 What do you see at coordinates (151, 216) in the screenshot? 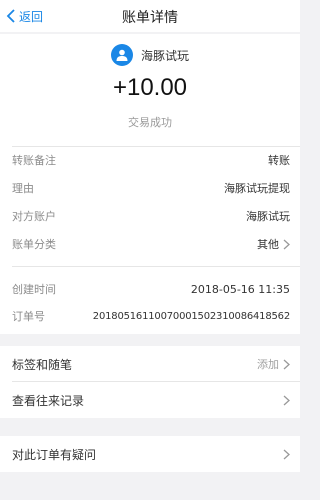
I see `detail-row-account: 对方账户 海豚试玩` at bounding box center [151, 216].